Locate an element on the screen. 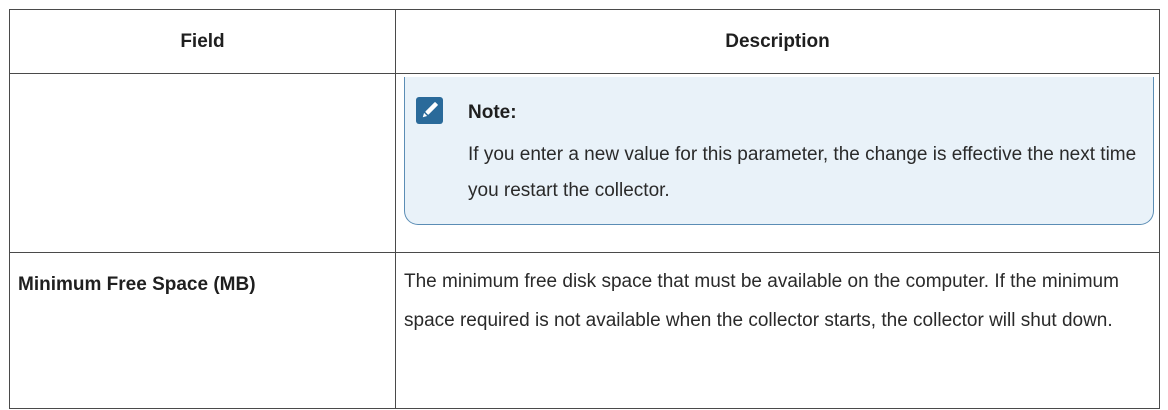 The height and width of the screenshot is (410, 1168). description-column-header: Description is located at coordinates (777, 41).